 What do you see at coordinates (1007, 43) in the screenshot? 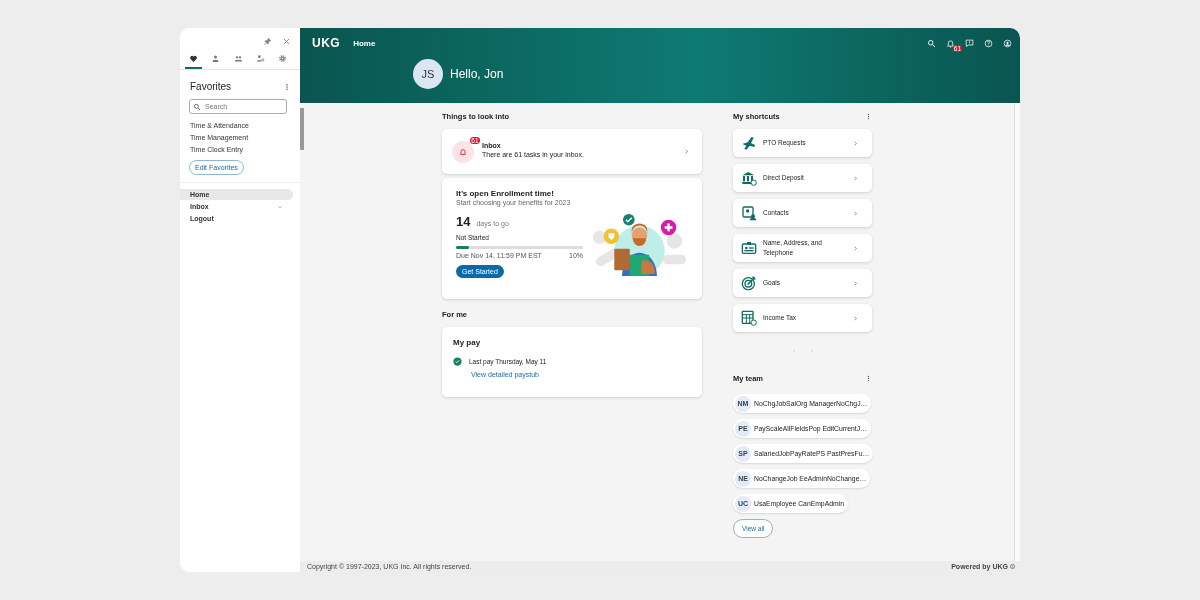
I see `account-icon` at bounding box center [1007, 43].